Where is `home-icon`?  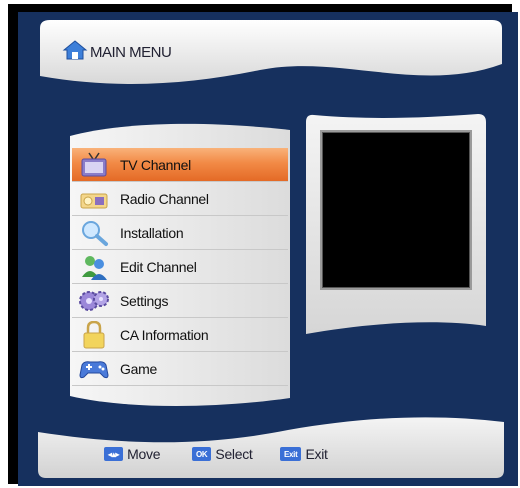
home-icon is located at coordinates (75, 50).